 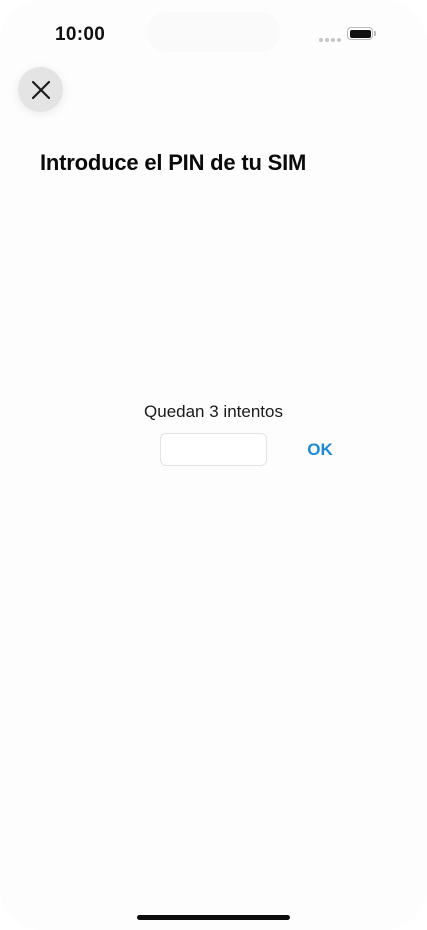 I want to click on close-icon, so click(x=41, y=90).